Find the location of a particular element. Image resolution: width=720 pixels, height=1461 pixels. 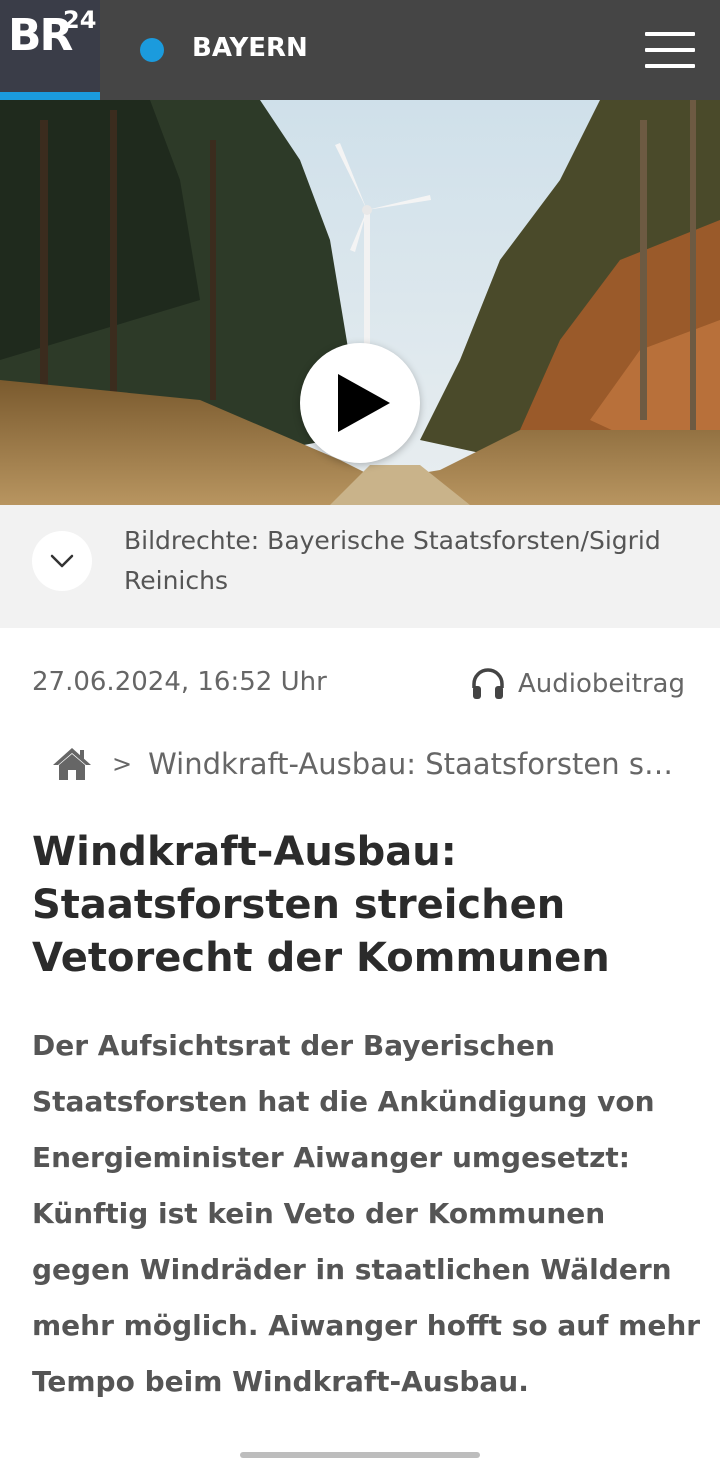

audio-link: Audiobeitrag is located at coordinates (577, 684).